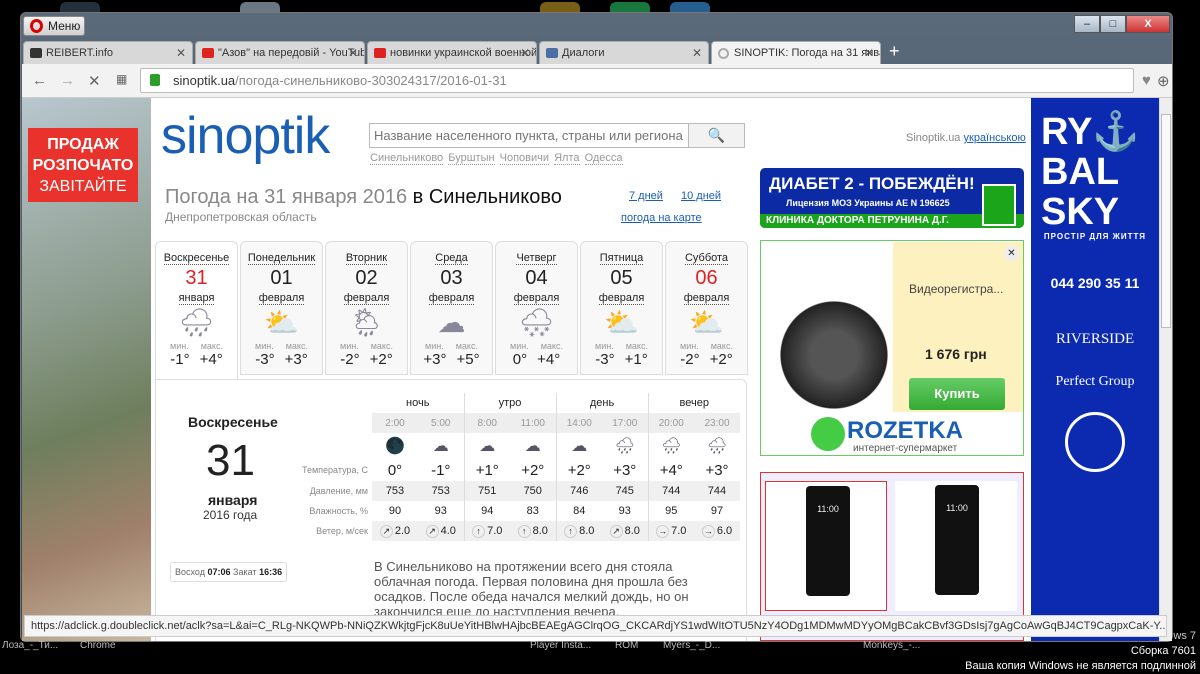 The image size is (1200, 674). Describe the element at coordinates (487, 197) in the screenshot. I see `title-city: в Синельниково` at that location.